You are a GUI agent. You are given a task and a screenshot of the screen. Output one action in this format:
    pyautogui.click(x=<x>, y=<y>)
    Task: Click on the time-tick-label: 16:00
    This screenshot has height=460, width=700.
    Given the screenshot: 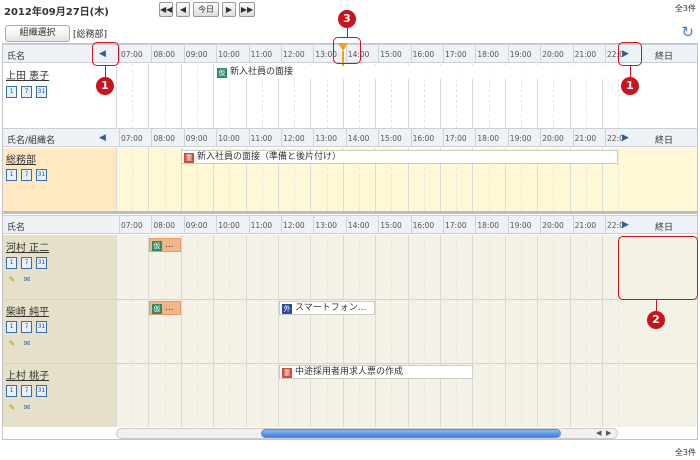 What is the action you would take?
    pyautogui.click(x=423, y=225)
    